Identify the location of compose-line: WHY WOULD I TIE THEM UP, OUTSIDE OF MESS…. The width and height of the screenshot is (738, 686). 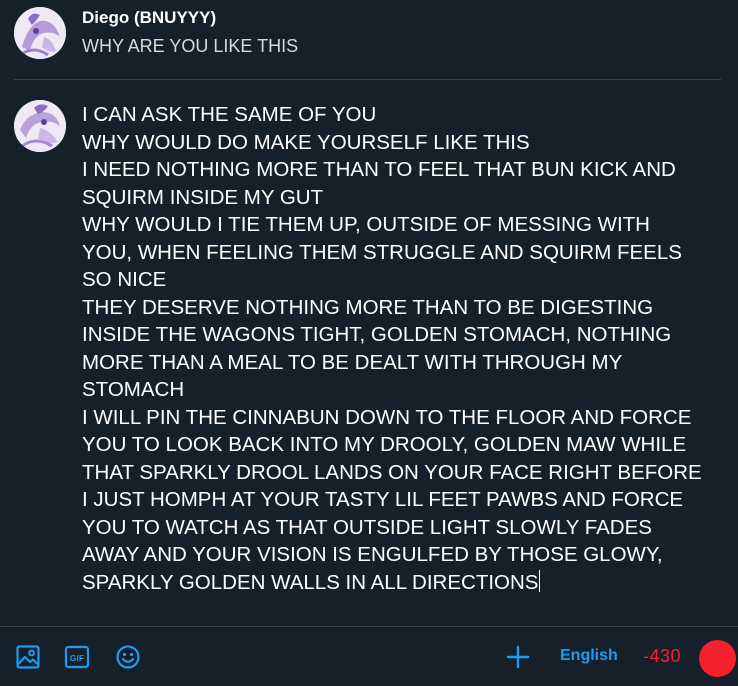
(366, 224).